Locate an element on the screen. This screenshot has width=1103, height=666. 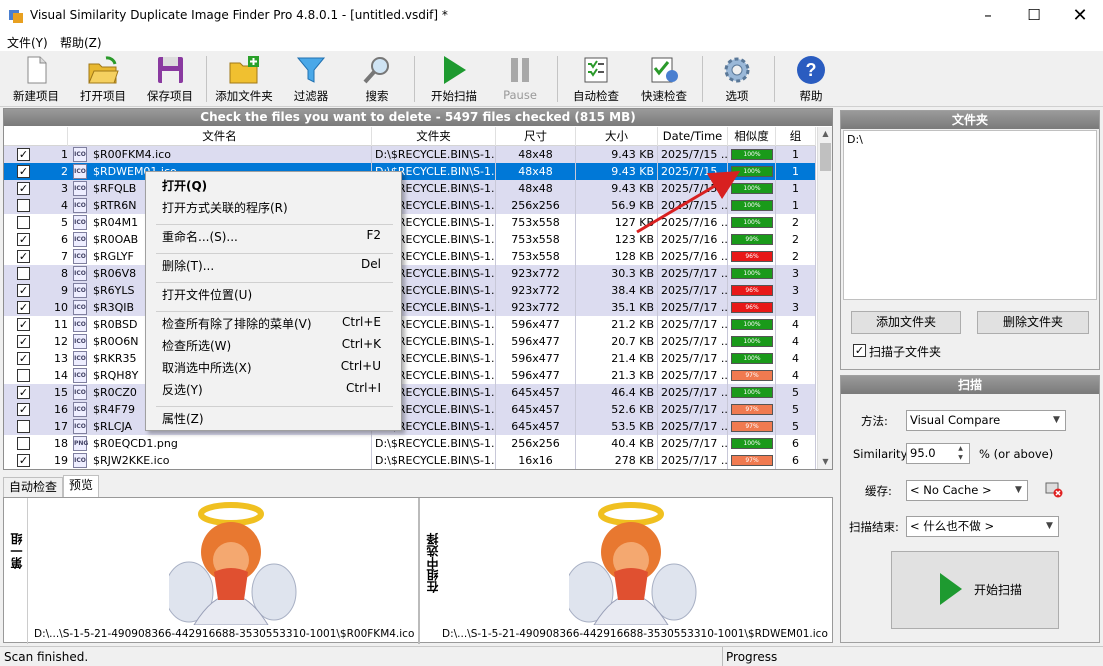
dimensions-cell: 596x477 is located at coordinates (536, 375).